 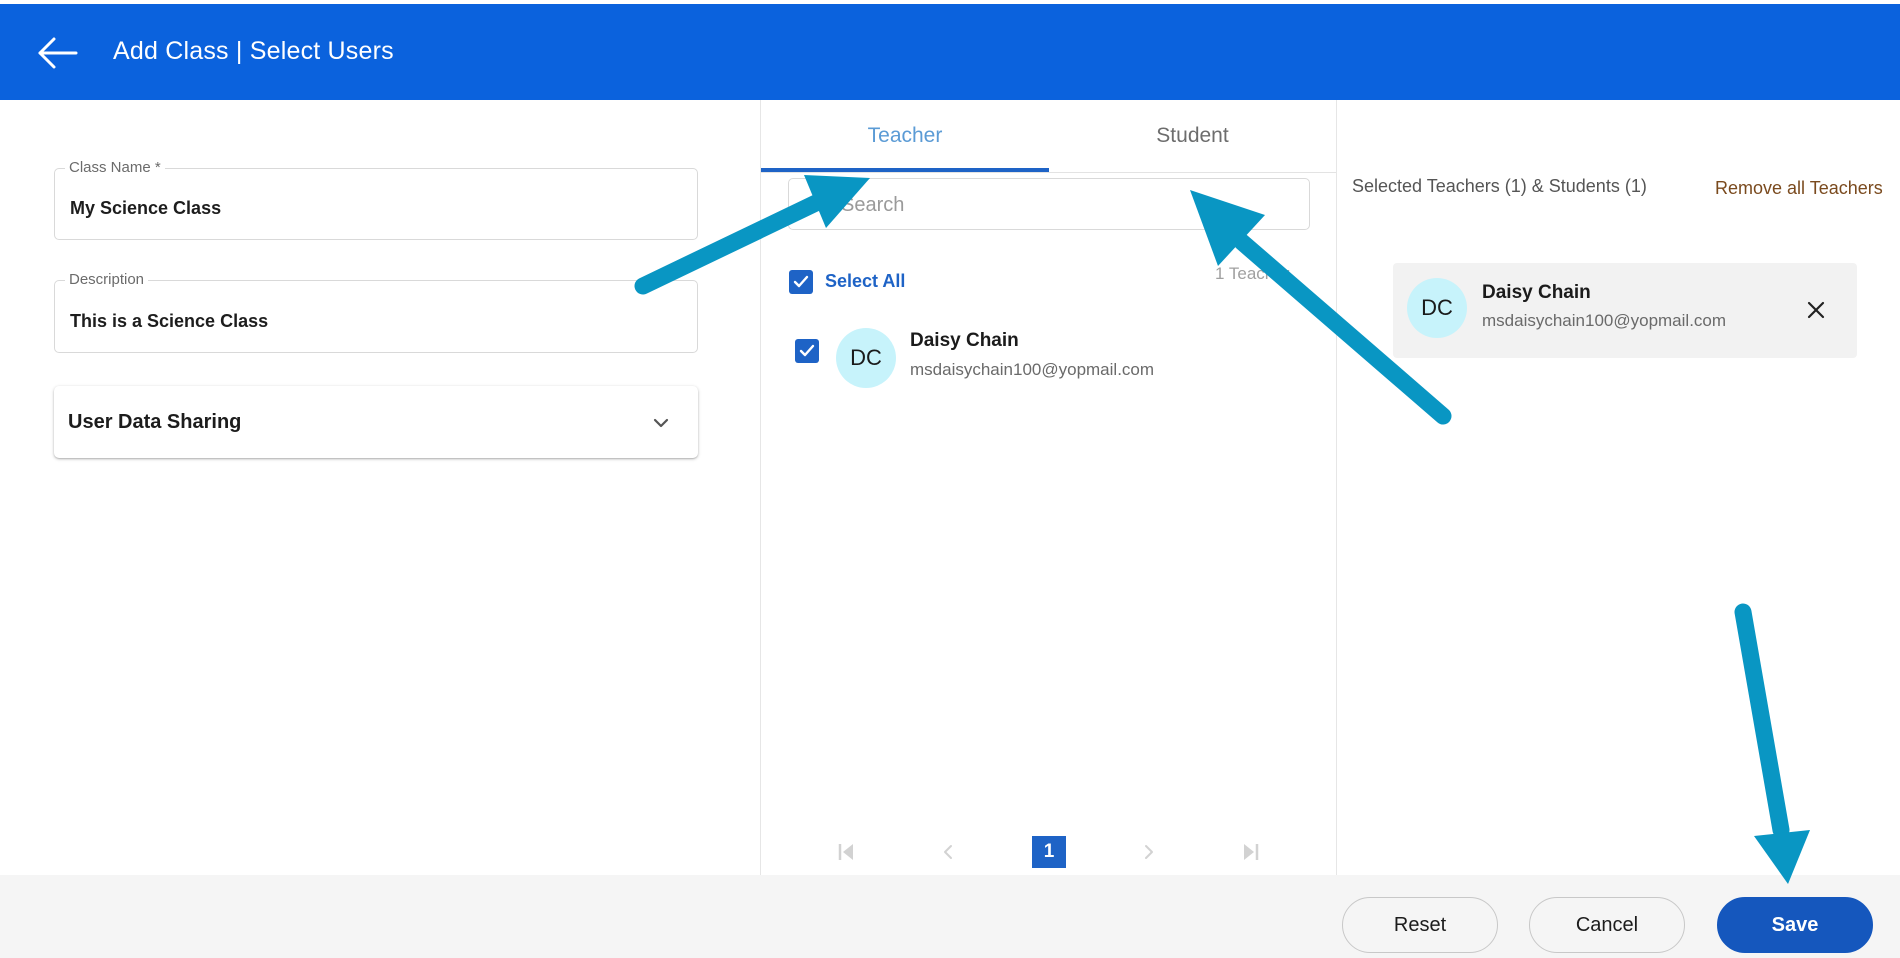 What do you see at coordinates (846, 852) in the screenshot?
I see `first-page-icon` at bounding box center [846, 852].